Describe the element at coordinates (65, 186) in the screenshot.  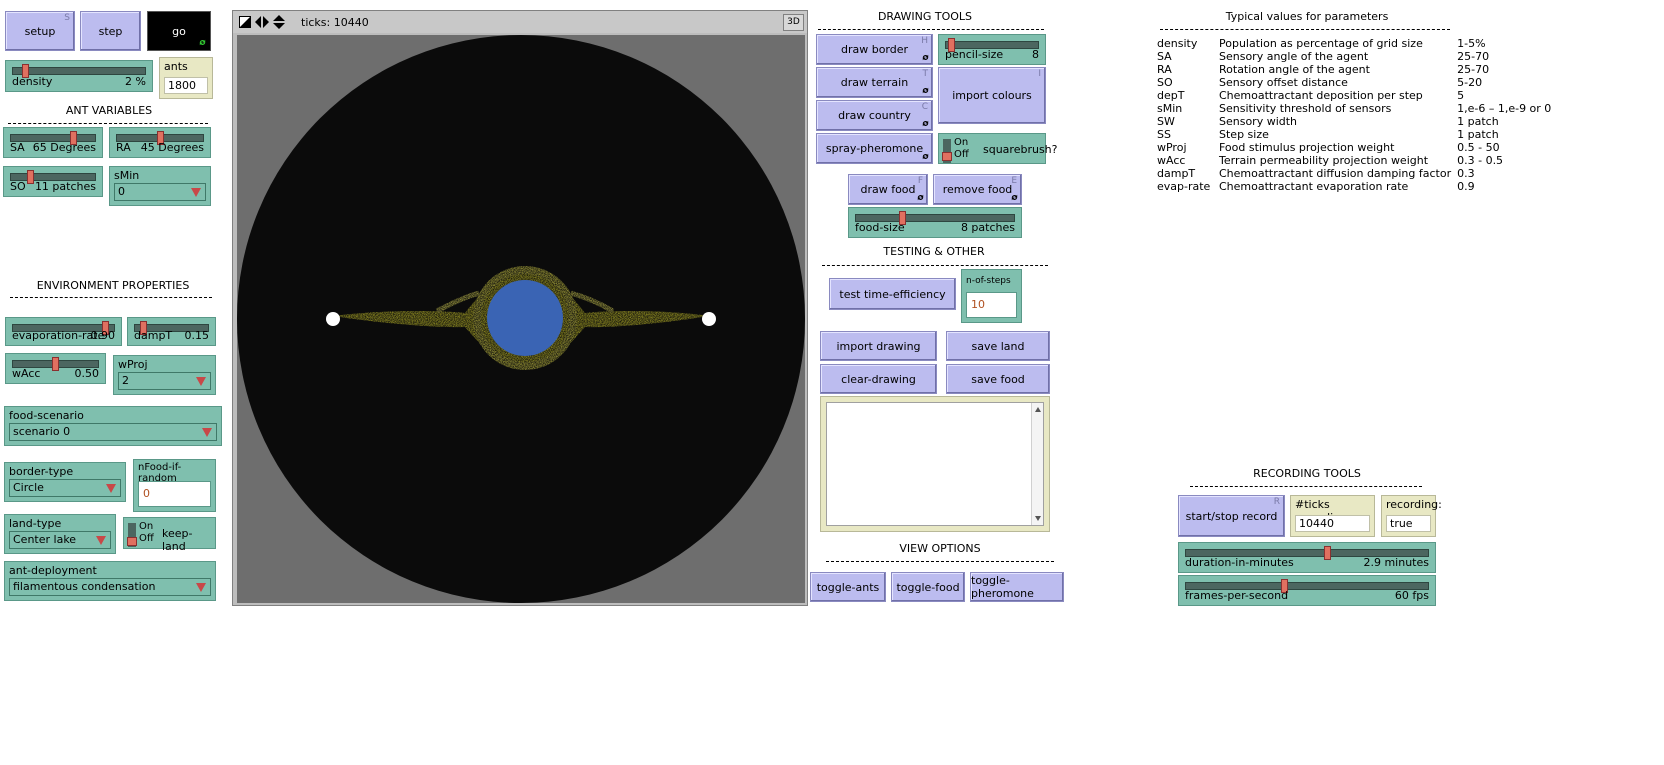
I see `so-value: 11 patches` at that location.